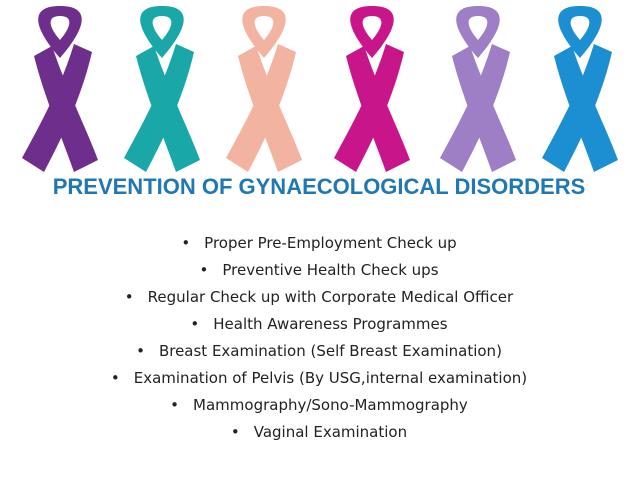  What do you see at coordinates (330, 432) in the screenshot?
I see `list-item-text: Vaginal Examination` at bounding box center [330, 432].